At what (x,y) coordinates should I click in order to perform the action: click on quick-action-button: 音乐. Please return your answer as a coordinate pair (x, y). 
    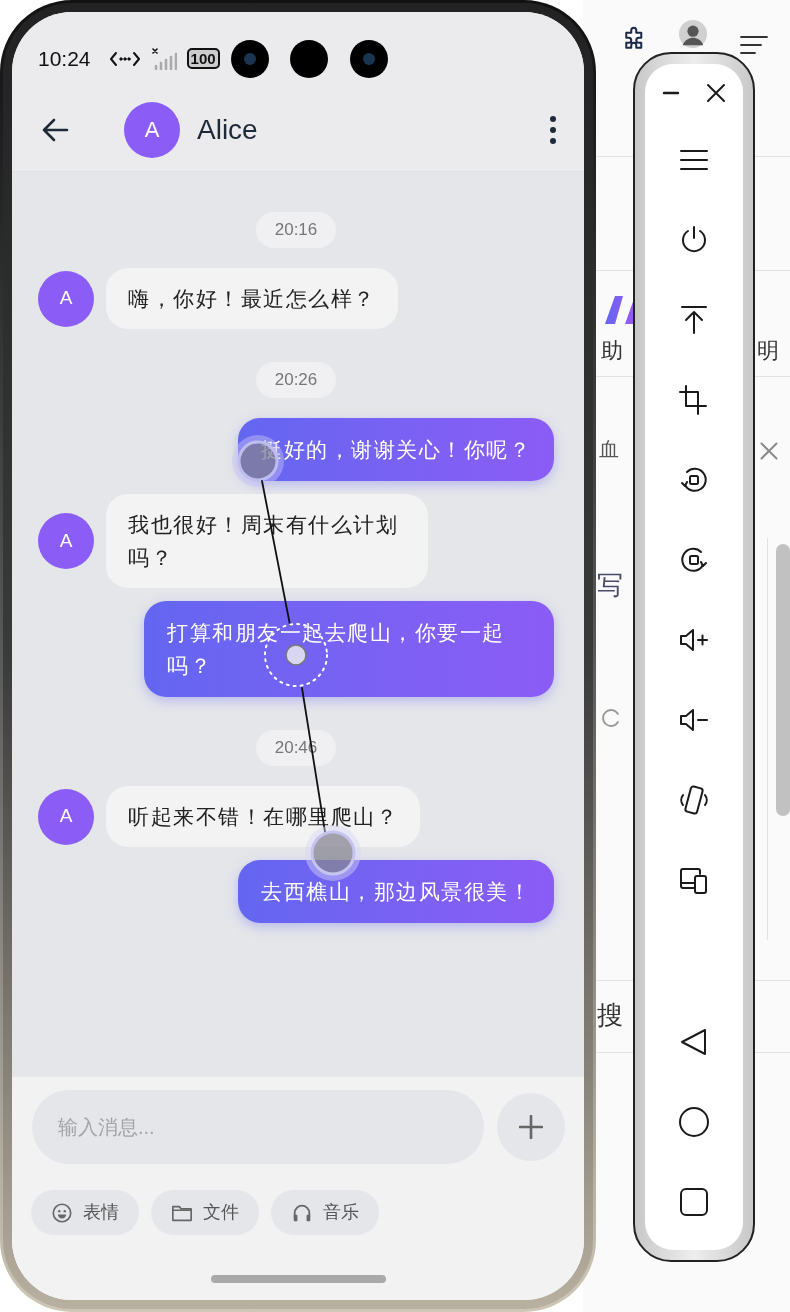
    Looking at the image, I should click on (325, 1212).